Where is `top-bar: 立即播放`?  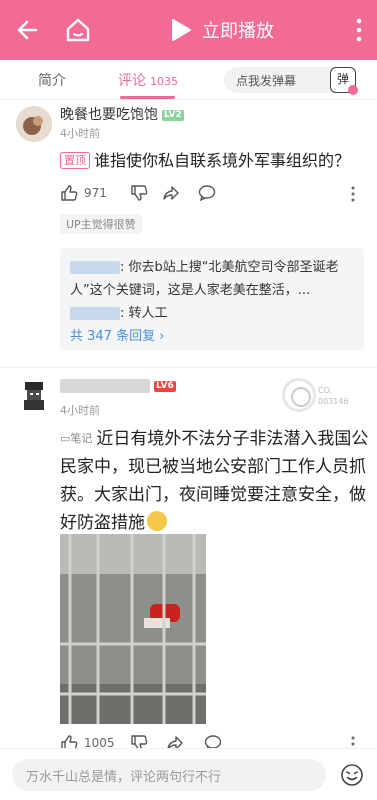
top-bar: 立即播放 is located at coordinates (188, 30).